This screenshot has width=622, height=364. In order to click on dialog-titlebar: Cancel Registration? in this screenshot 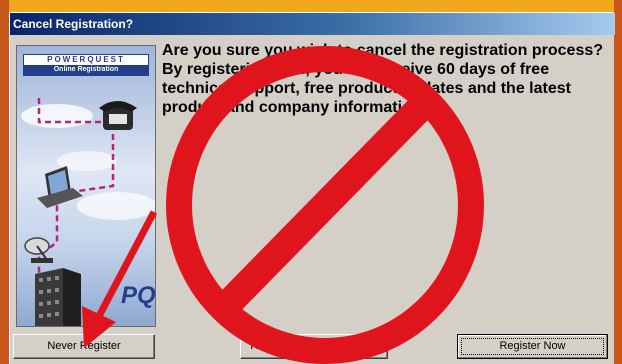, I will do `click(312, 24)`.